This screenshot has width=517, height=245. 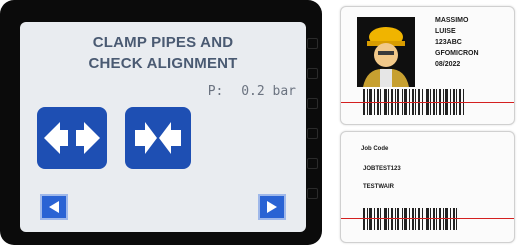 I want to click on job-code-label: Job Code, so click(x=375, y=149).